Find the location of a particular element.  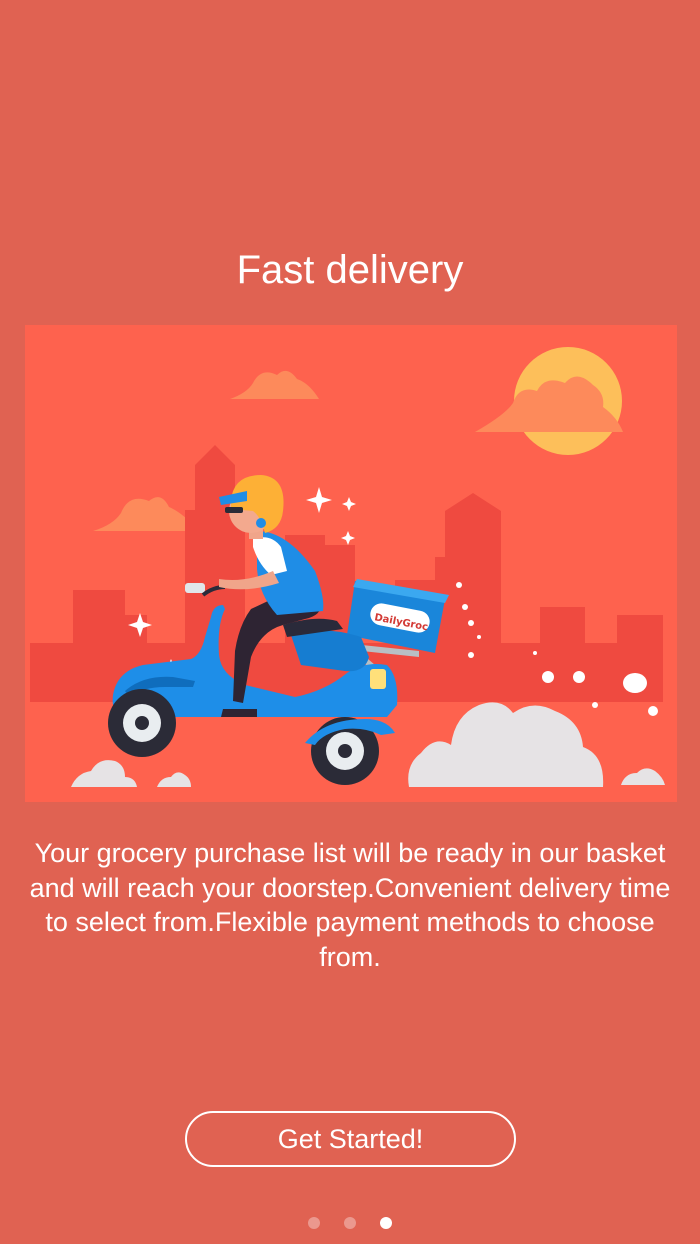

get-started-button: Get Started! is located at coordinates (350, 1139).